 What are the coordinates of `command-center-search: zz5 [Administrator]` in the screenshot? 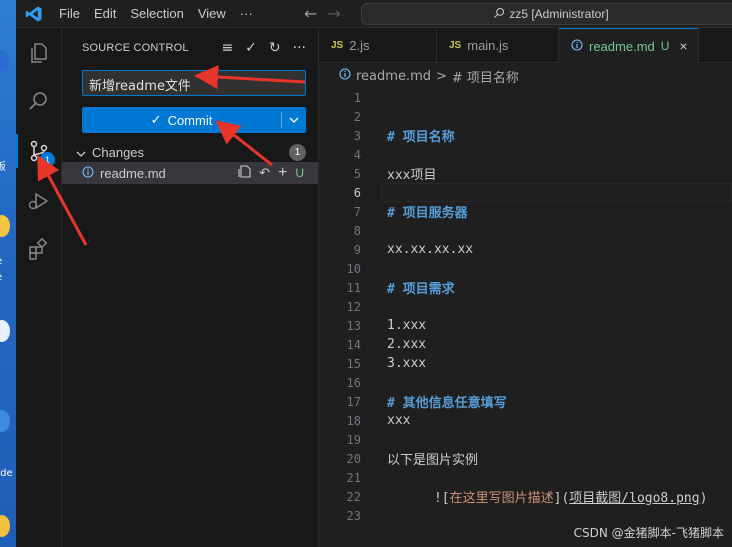 It's located at (546, 14).